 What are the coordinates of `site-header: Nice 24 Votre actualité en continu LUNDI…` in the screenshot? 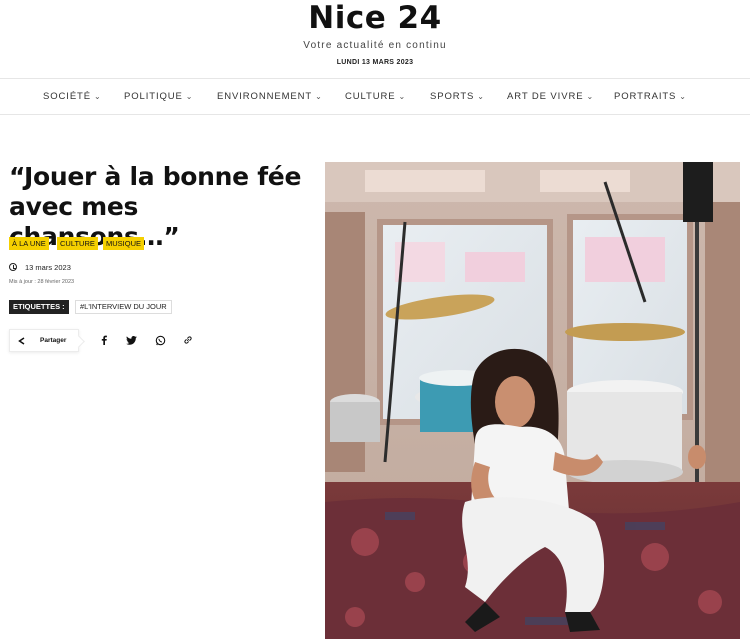 It's located at (375, 39).